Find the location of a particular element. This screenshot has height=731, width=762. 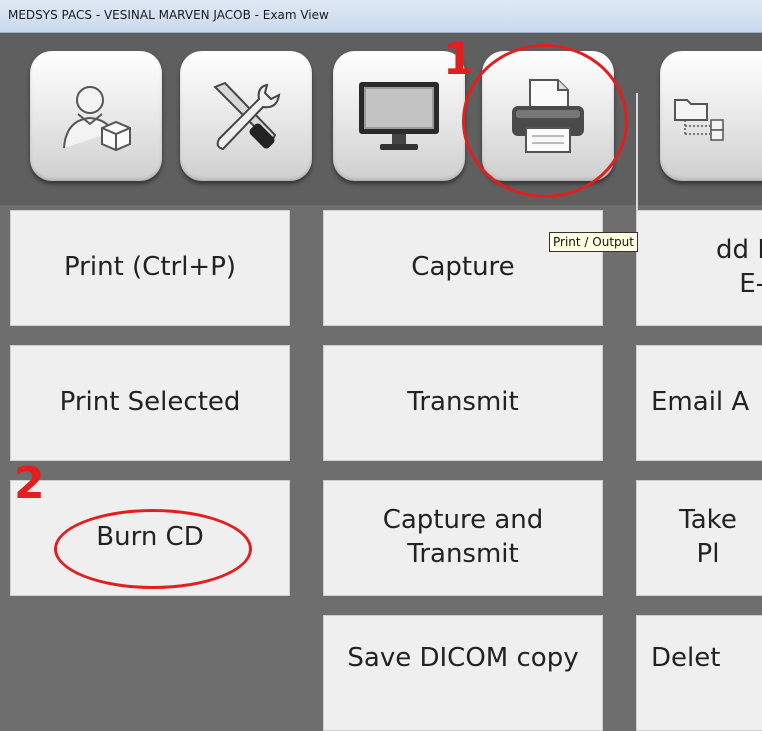

patient-icon is located at coordinates (97, 119).